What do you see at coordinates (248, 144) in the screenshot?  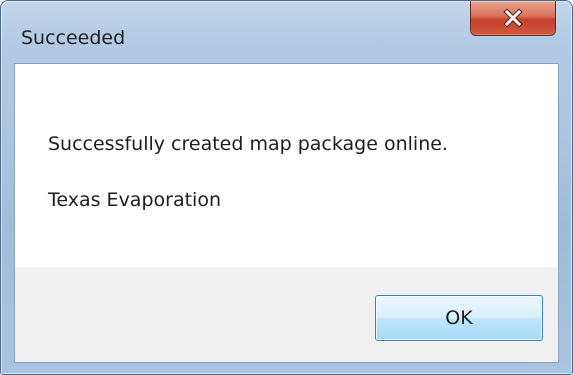 I see `success-message: Successfully created map package online.` at bounding box center [248, 144].